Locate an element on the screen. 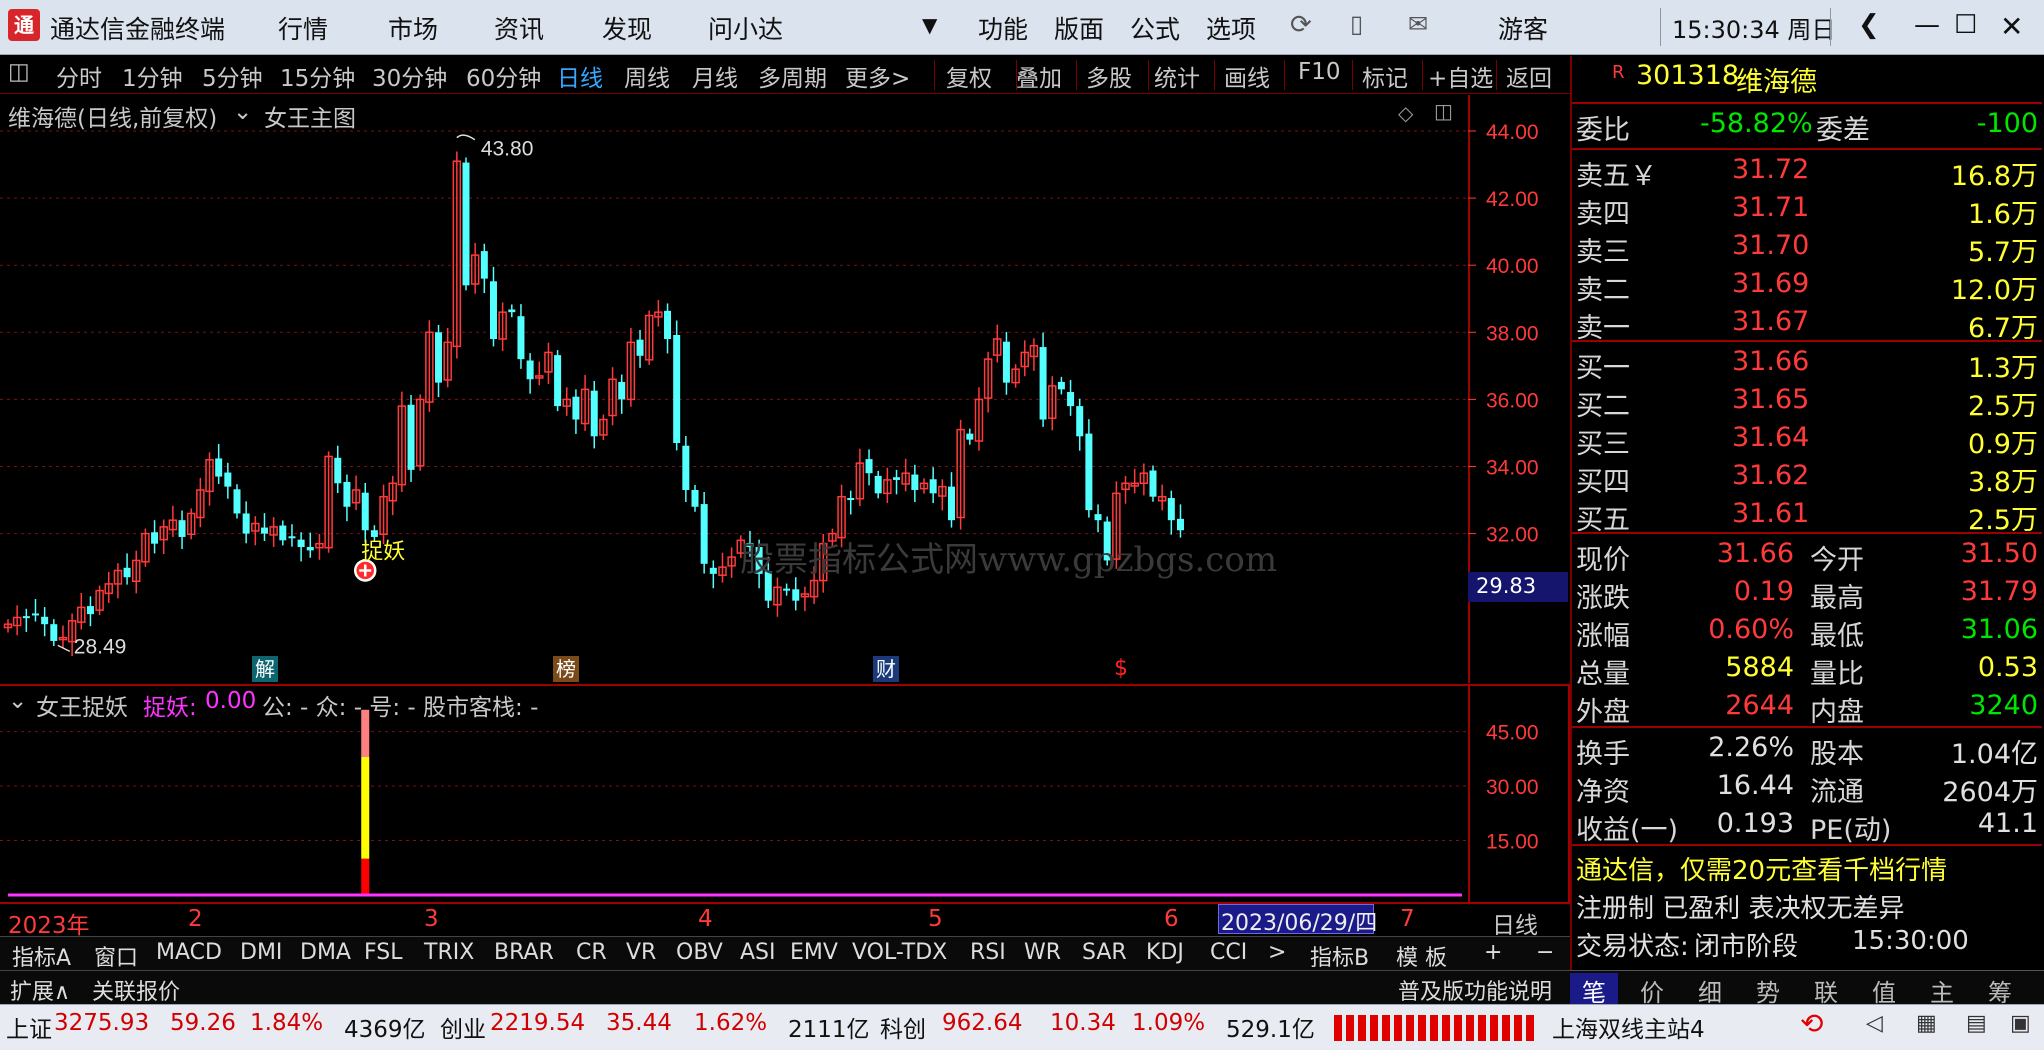 This screenshot has height=1050, width=2044. indicator-tab: OBV is located at coordinates (699, 952).